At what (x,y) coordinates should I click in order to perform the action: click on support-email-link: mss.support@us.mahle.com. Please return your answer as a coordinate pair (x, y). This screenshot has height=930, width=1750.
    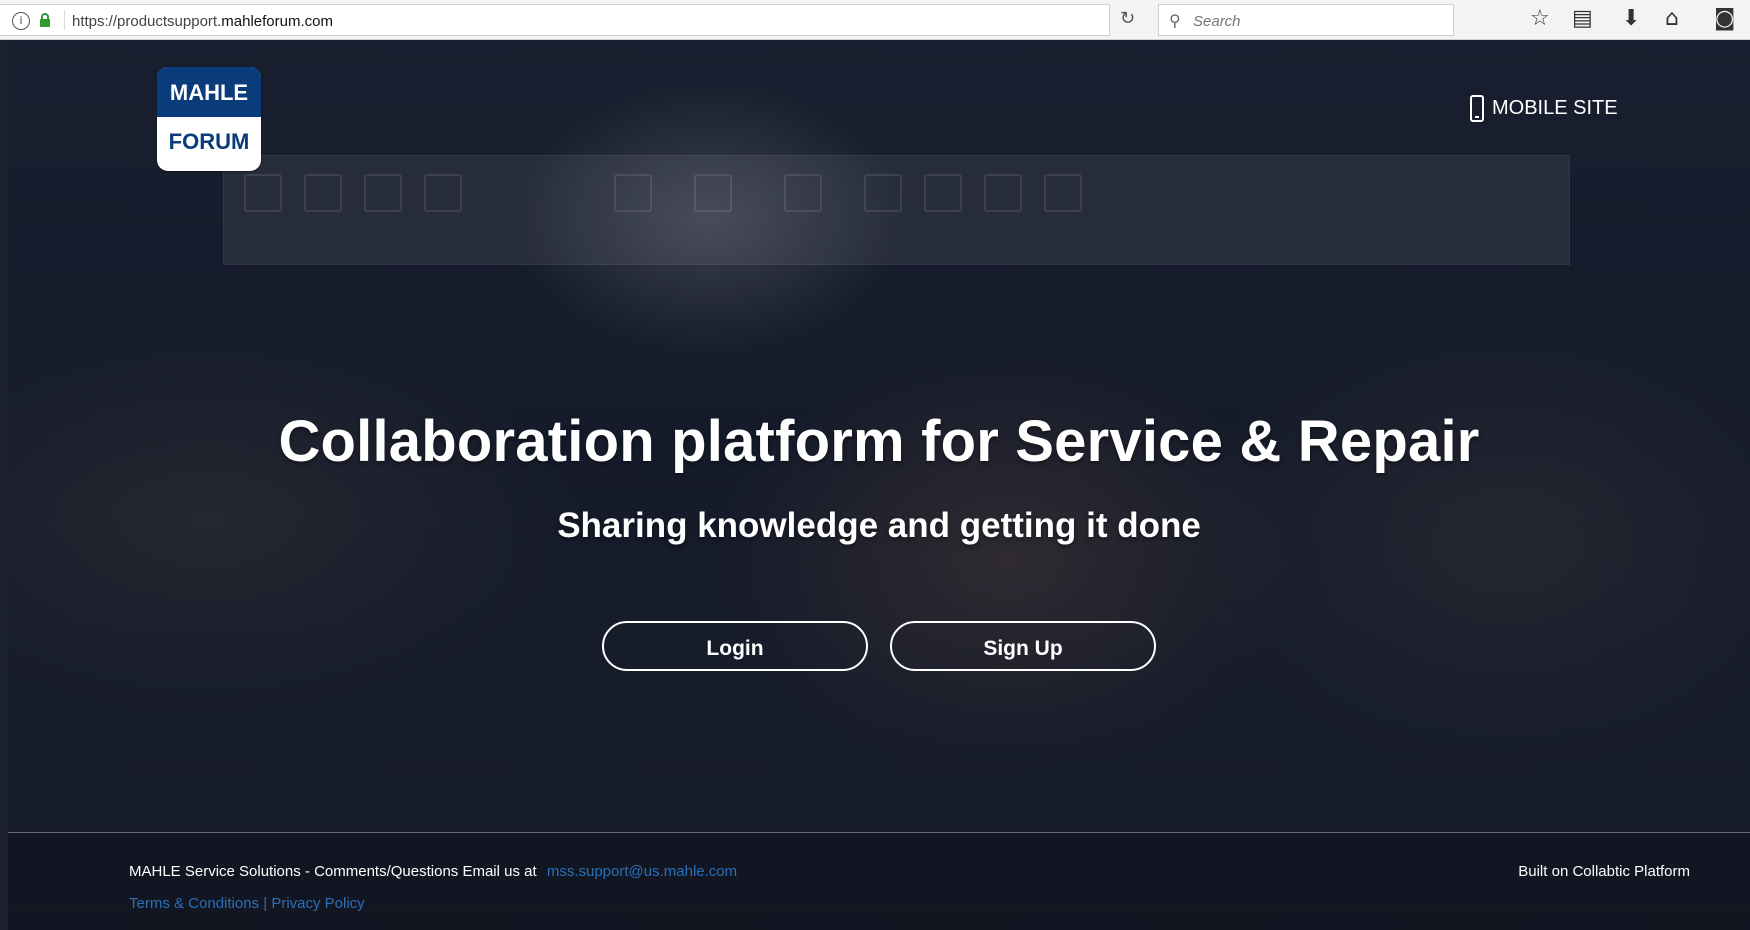
    Looking at the image, I should click on (642, 871).